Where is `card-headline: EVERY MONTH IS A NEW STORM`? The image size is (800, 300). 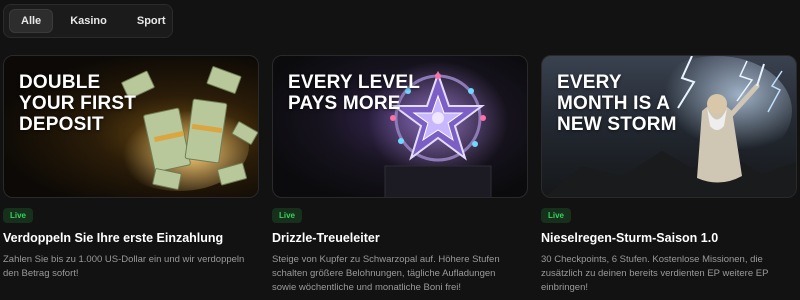 card-headline: EVERY MONTH IS A NEW STORM is located at coordinates (617, 103).